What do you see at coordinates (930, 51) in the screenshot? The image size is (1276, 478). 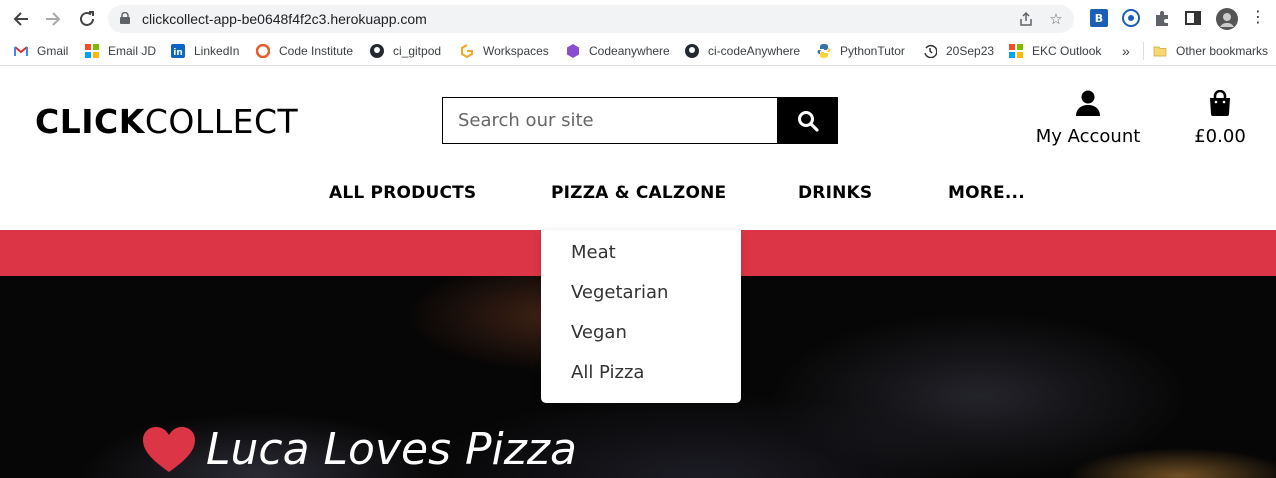 I see `history-icon` at bounding box center [930, 51].